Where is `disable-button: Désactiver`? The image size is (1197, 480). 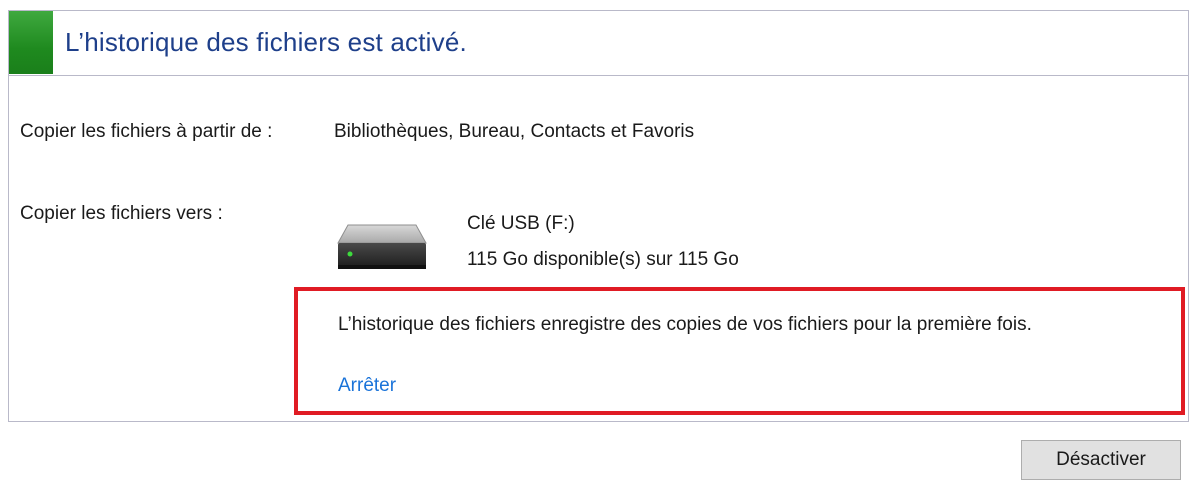
disable-button: Désactiver is located at coordinates (1101, 460).